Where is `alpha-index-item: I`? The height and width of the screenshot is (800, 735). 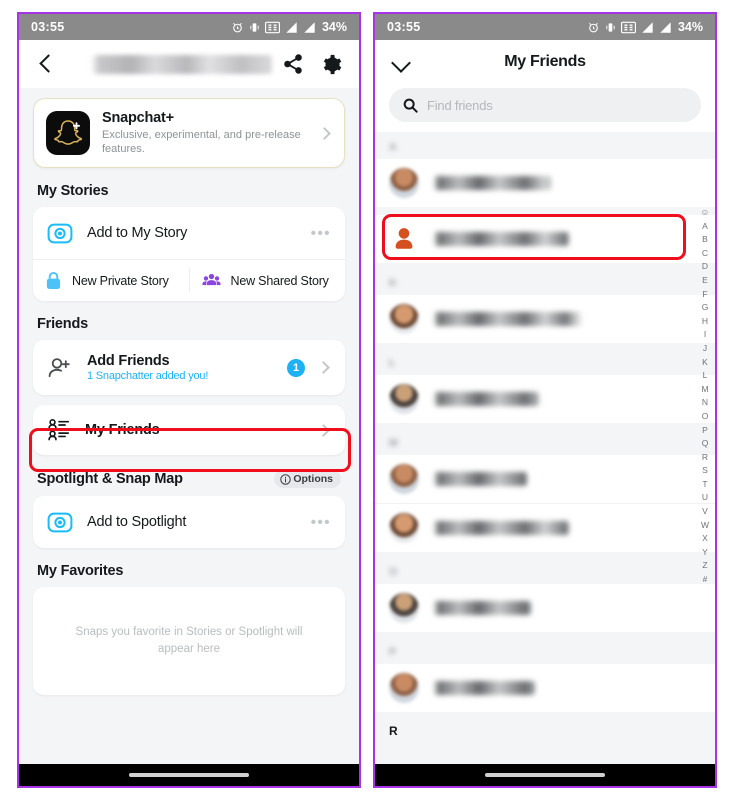 alpha-index-item: I is located at coordinates (705, 335).